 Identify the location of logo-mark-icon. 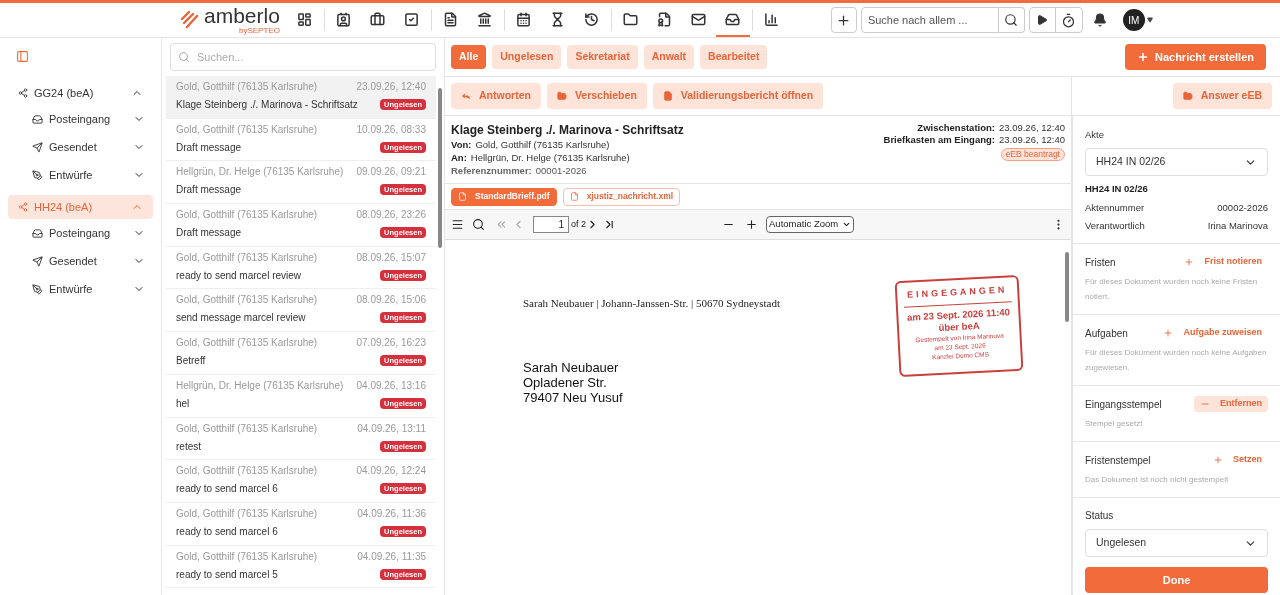
(190, 20).